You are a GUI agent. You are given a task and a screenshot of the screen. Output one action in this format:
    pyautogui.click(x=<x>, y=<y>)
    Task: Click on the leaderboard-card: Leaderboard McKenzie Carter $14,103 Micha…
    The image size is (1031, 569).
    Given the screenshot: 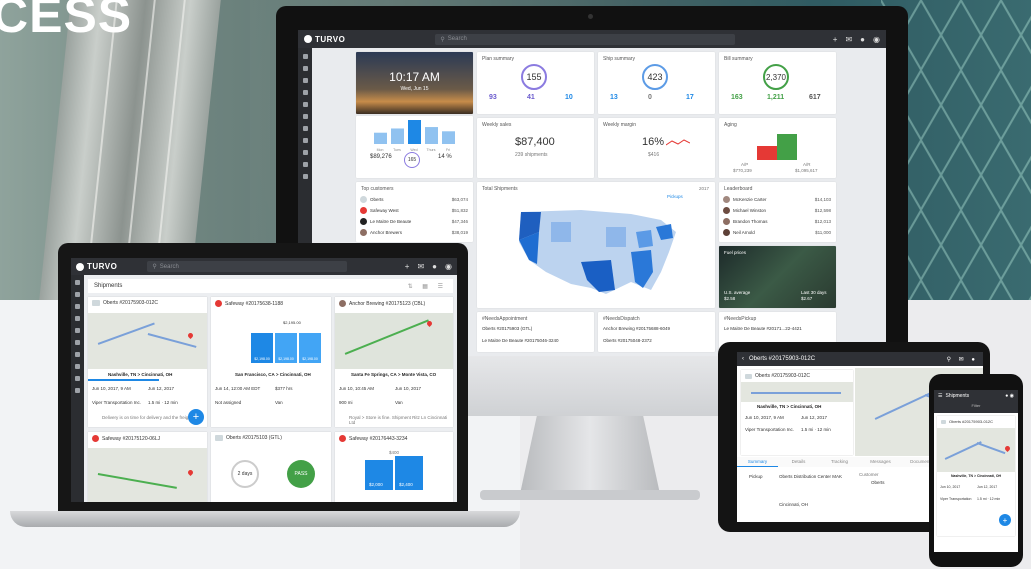 What is the action you would take?
    pyautogui.click(x=777, y=212)
    